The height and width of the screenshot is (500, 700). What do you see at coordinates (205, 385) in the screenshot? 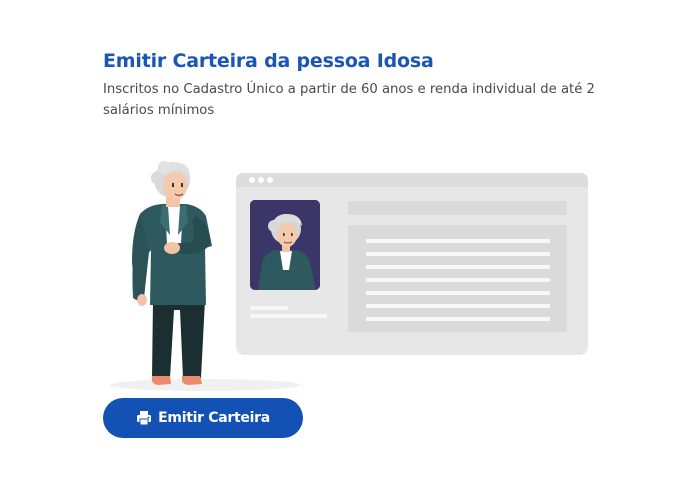
I see `floor-shadow` at bounding box center [205, 385].